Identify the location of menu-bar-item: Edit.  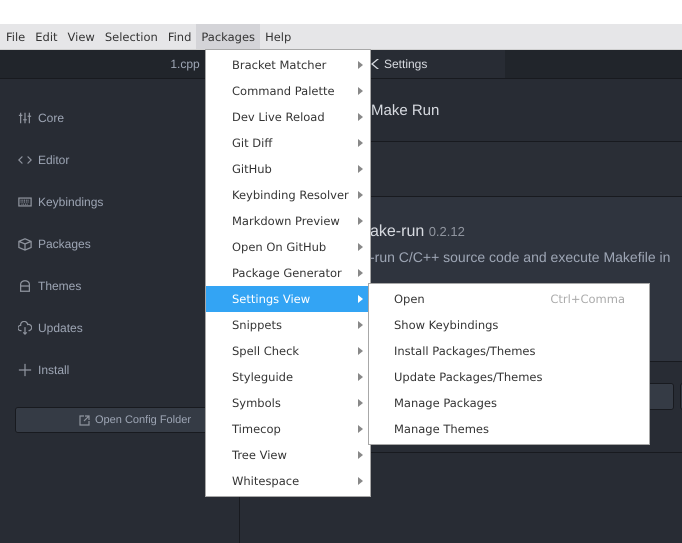
(46, 36).